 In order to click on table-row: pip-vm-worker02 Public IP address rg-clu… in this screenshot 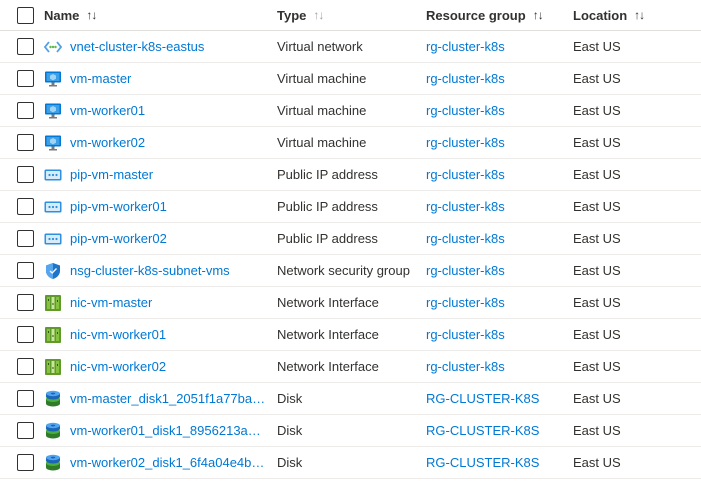, I will do `click(350, 239)`.